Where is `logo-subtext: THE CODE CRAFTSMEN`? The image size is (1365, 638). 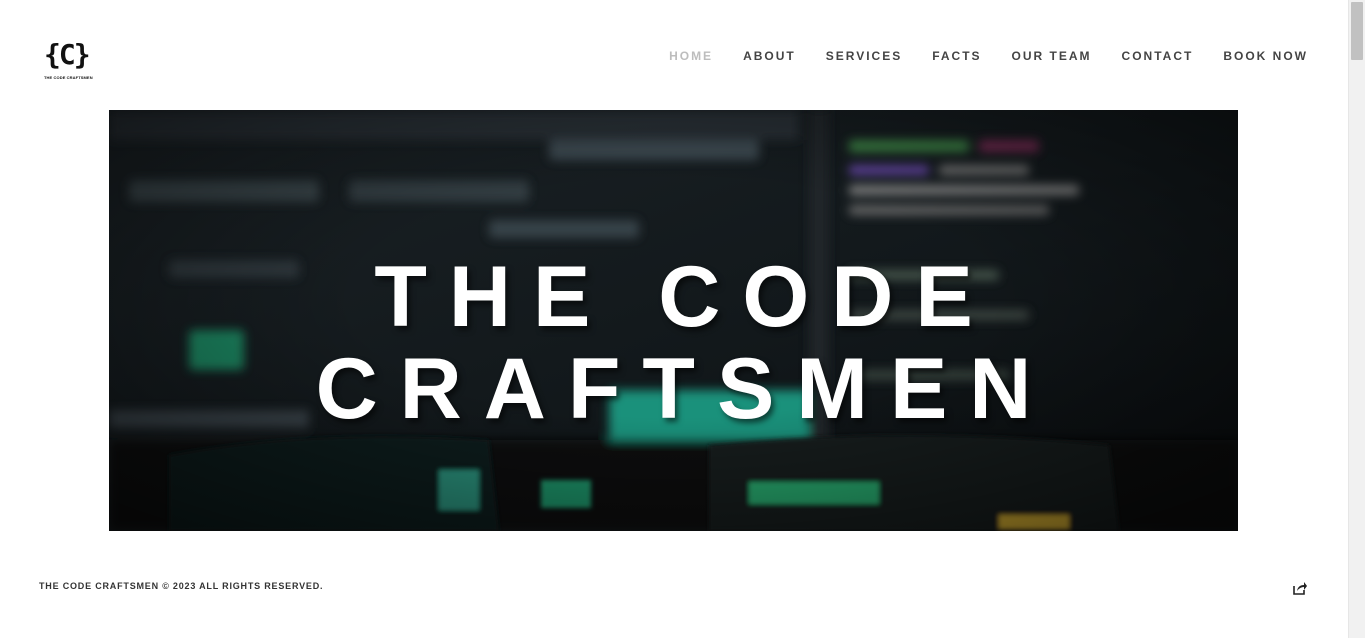
logo-subtext: THE CODE CRAFTSMEN is located at coordinates (68, 77).